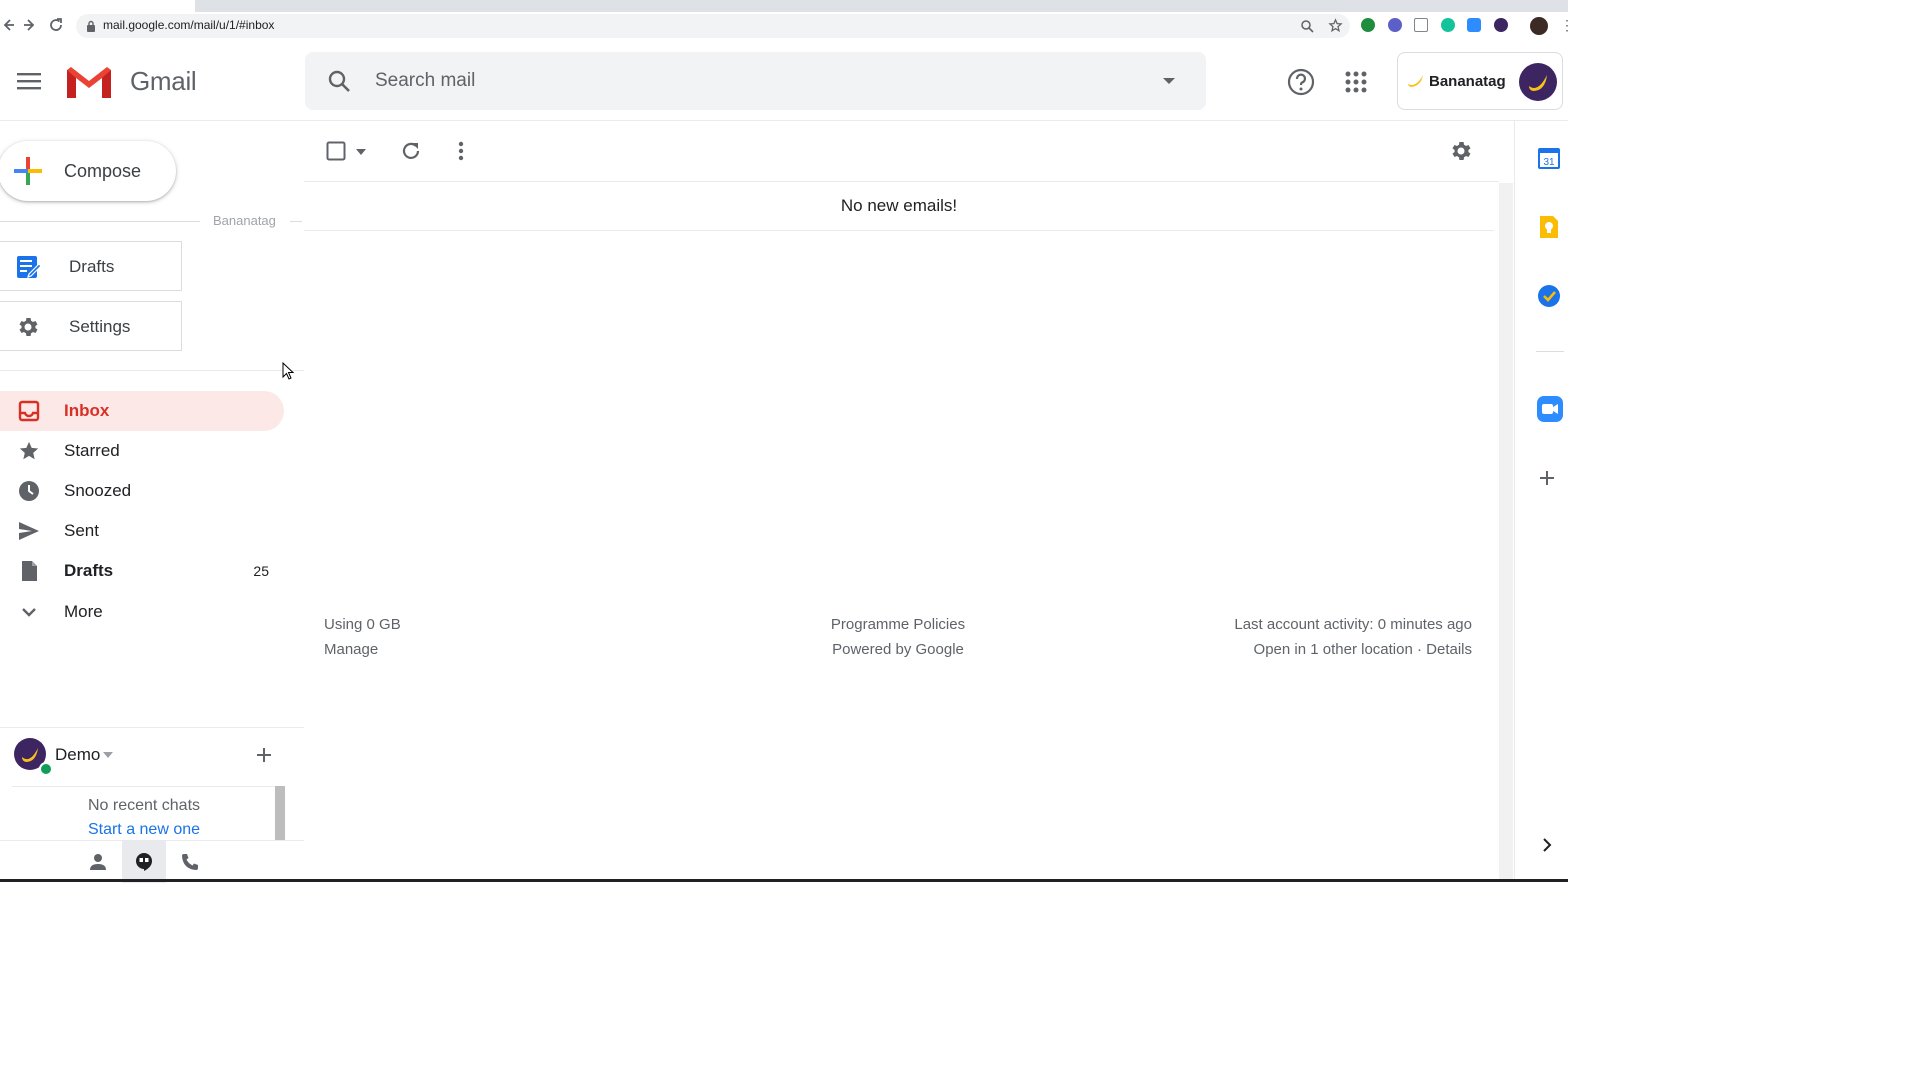 This screenshot has width=1920, height=1080. Describe the element at coordinates (898, 624) in the screenshot. I see `programme-policies-link: Programme Policies` at that location.